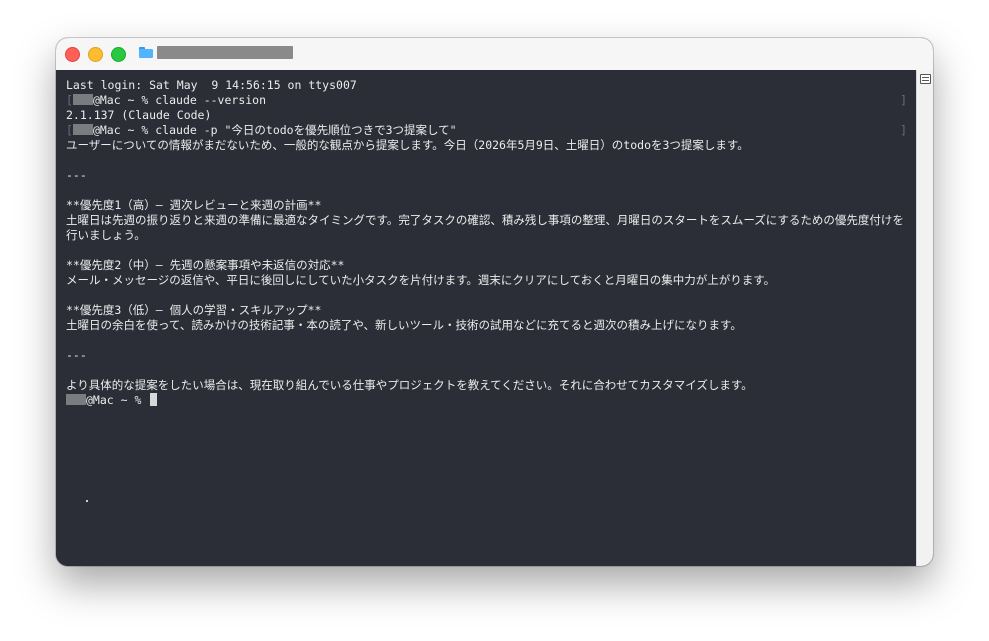 This screenshot has width=989, height=641. Describe the element at coordinates (118, 54) in the screenshot. I see `maximize-button` at that location.